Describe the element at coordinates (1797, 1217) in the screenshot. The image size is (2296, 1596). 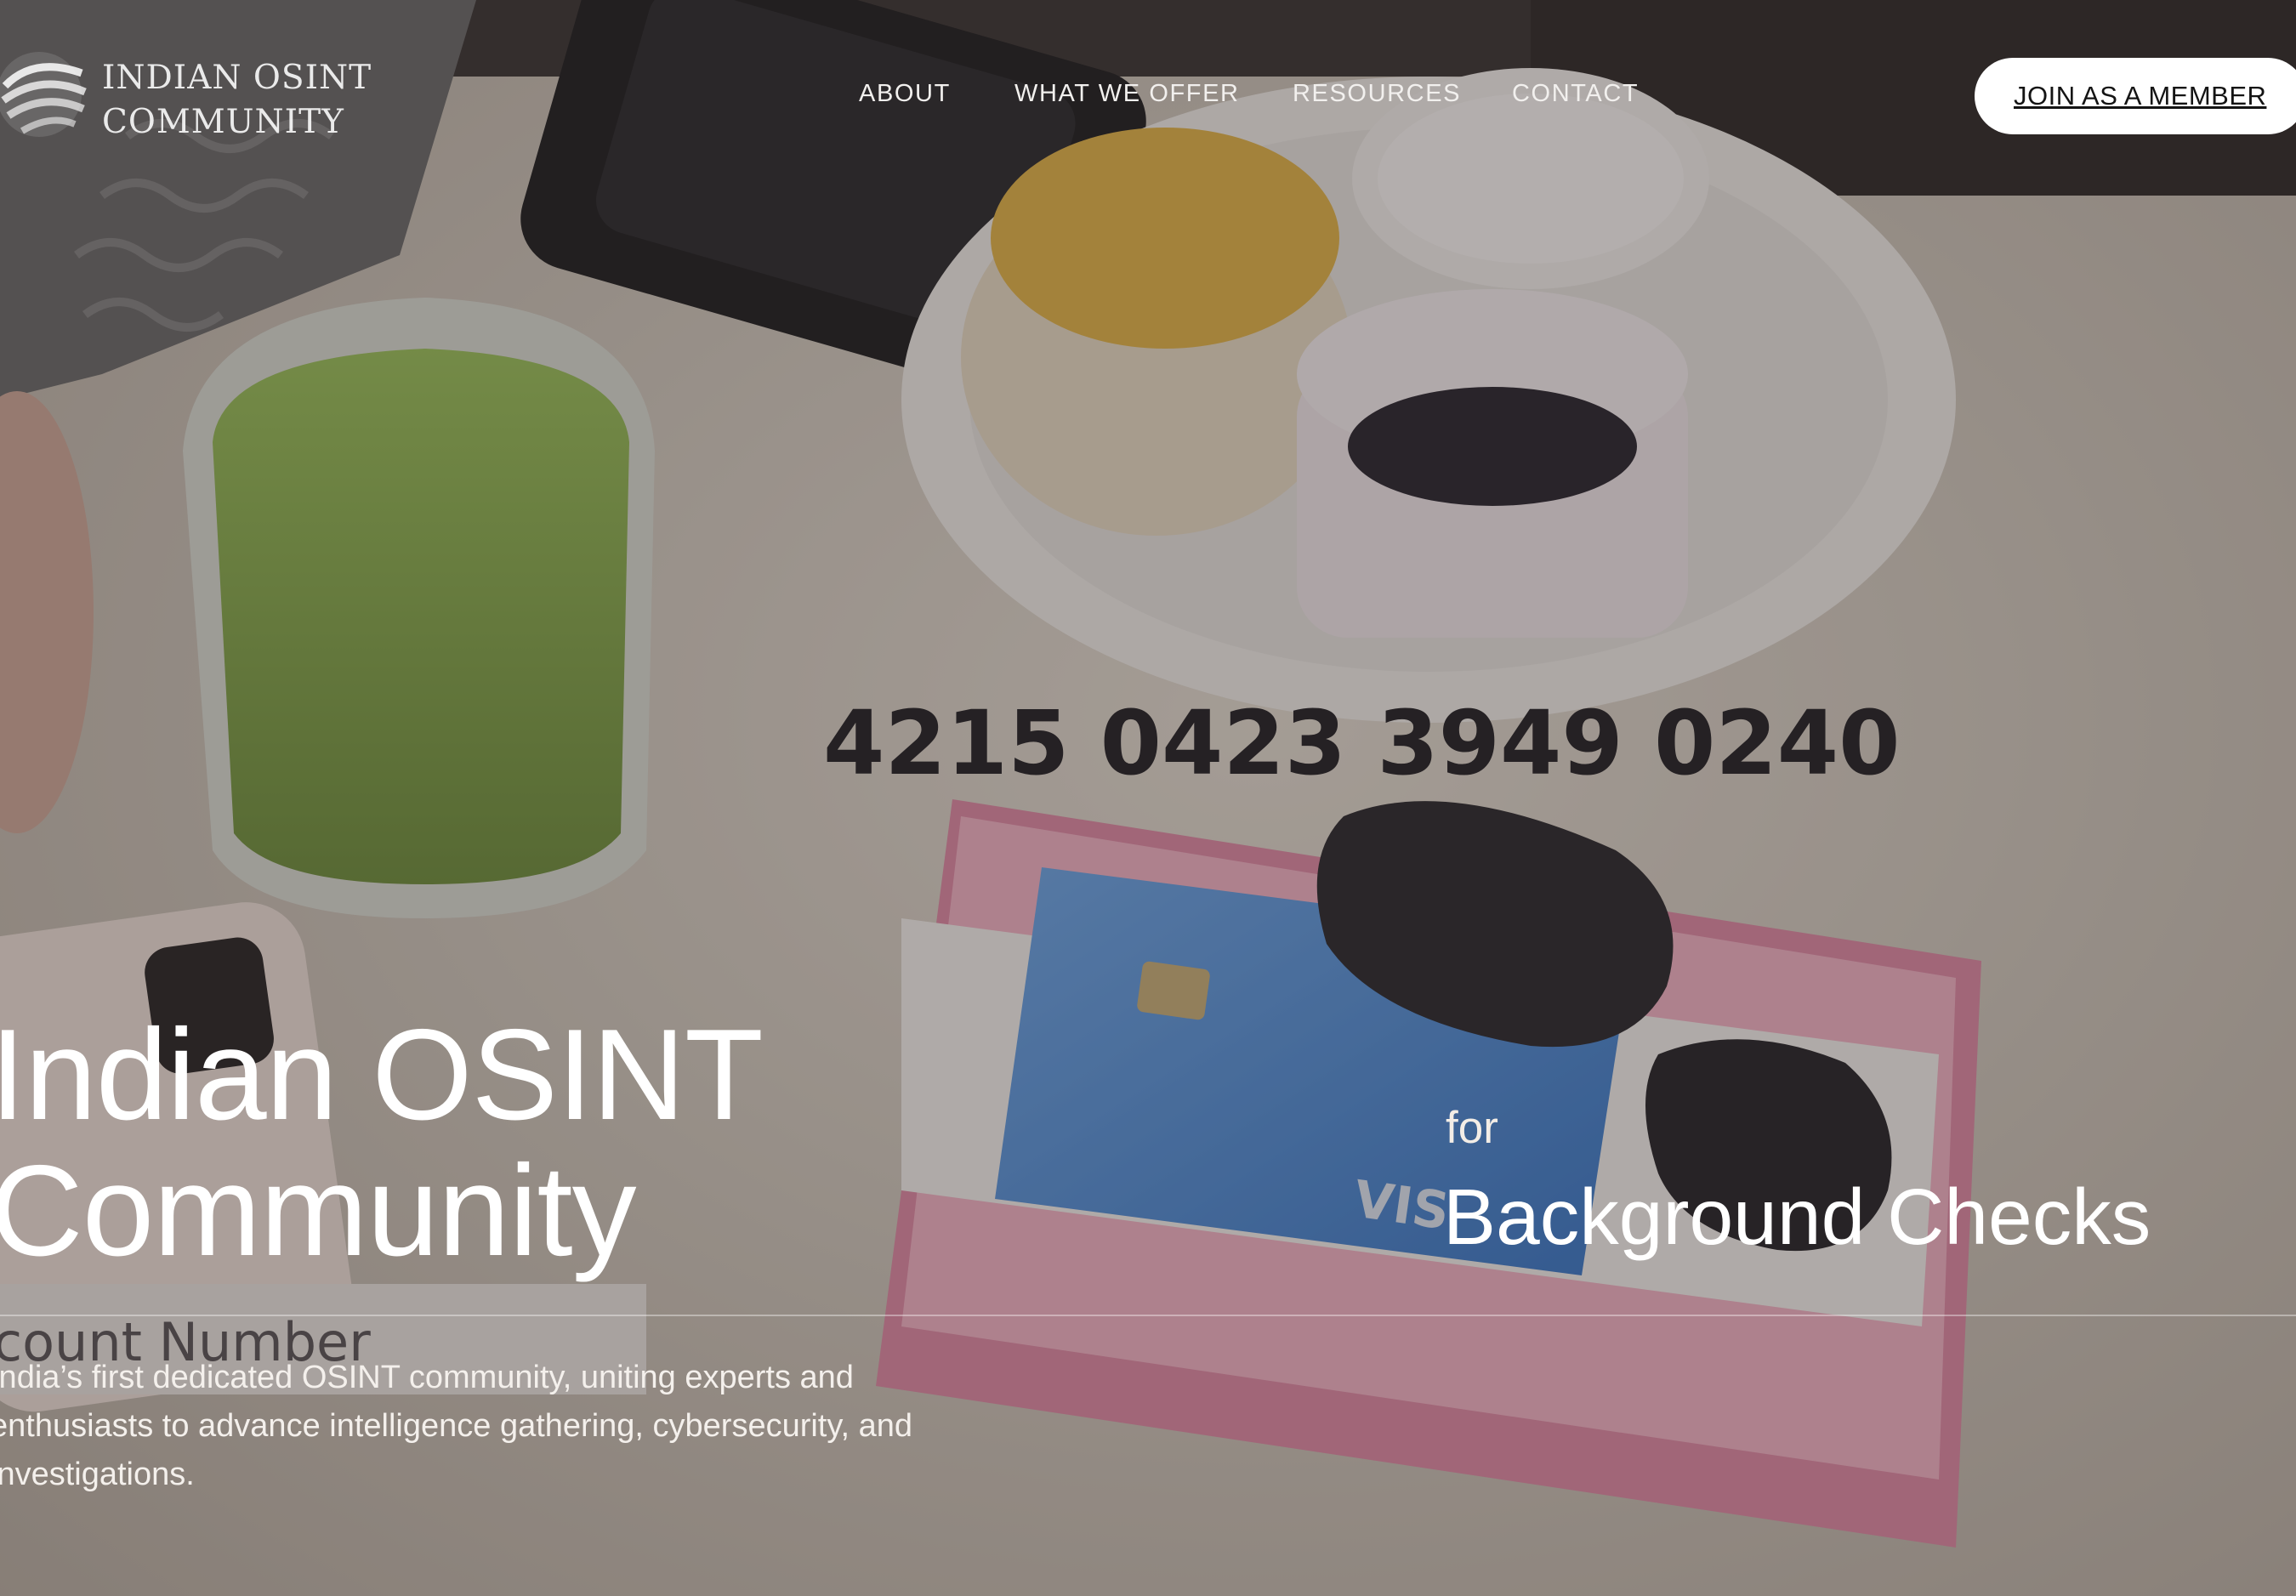
I see `rotating-service-text: Background Checks` at that location.